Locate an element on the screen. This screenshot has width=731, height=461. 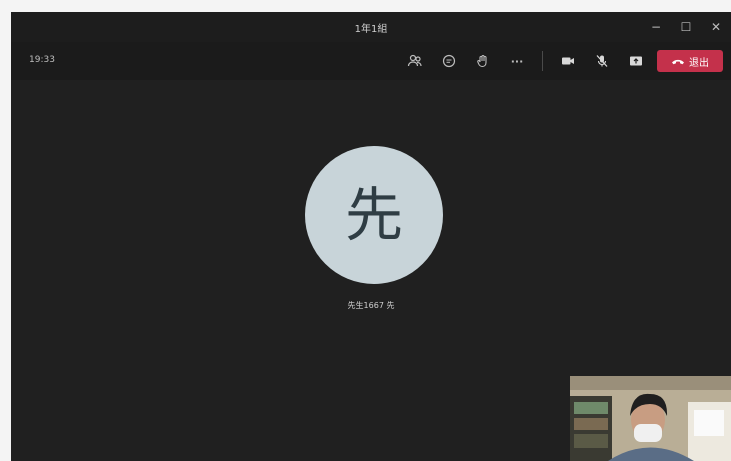
more-options-icon: ··· is located at coordinates (517, 61).